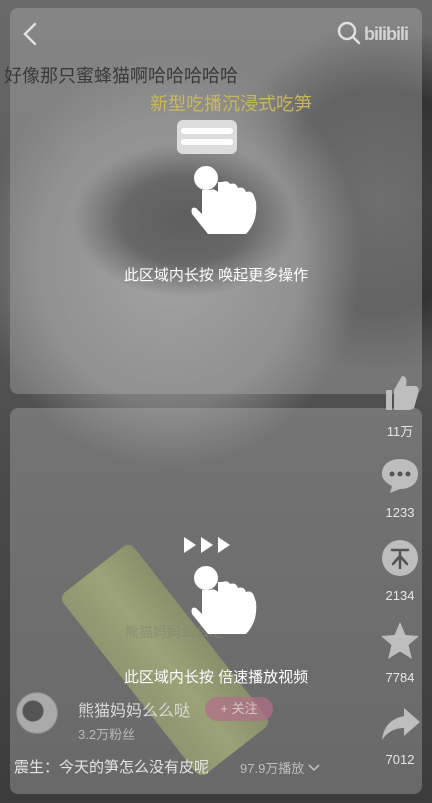  What do you see at coordinates (216, 275) in the screenshot?
I see `long-press-hint-top: 此区域内长按 唤起更多操作` at bounding box center [216, 275].